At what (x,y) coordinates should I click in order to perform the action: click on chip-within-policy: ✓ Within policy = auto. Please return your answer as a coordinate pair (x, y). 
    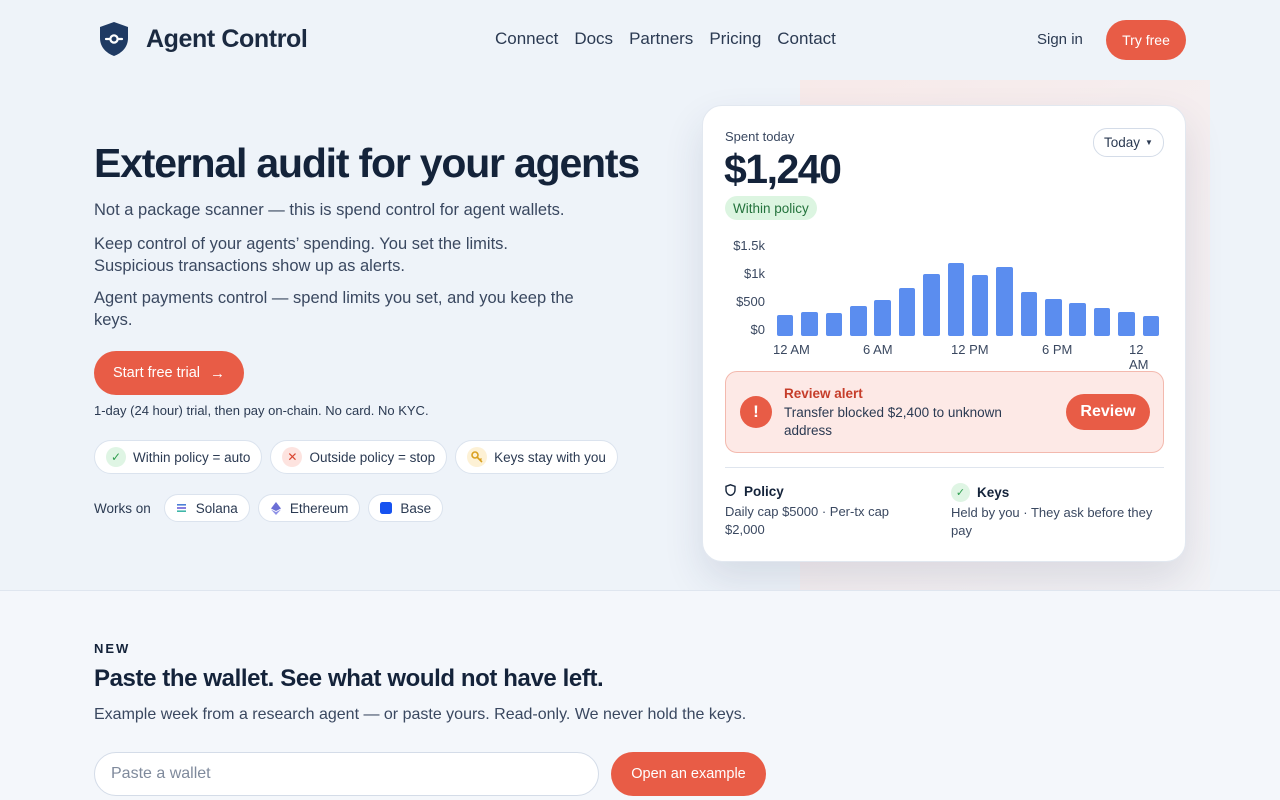
    Looking at the image, I should click on (178, 457).